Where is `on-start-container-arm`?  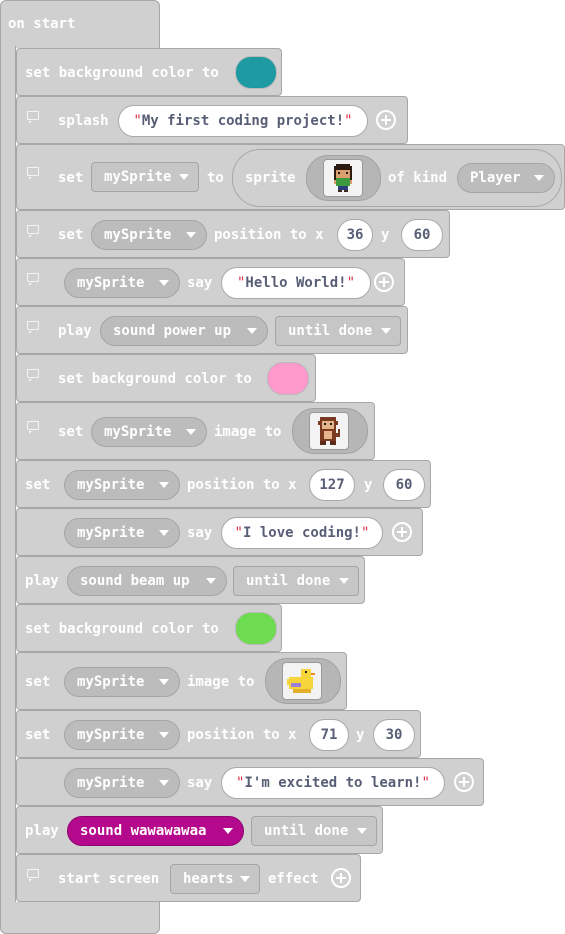 on-start-container-arm is located at coordinates (8, 475).